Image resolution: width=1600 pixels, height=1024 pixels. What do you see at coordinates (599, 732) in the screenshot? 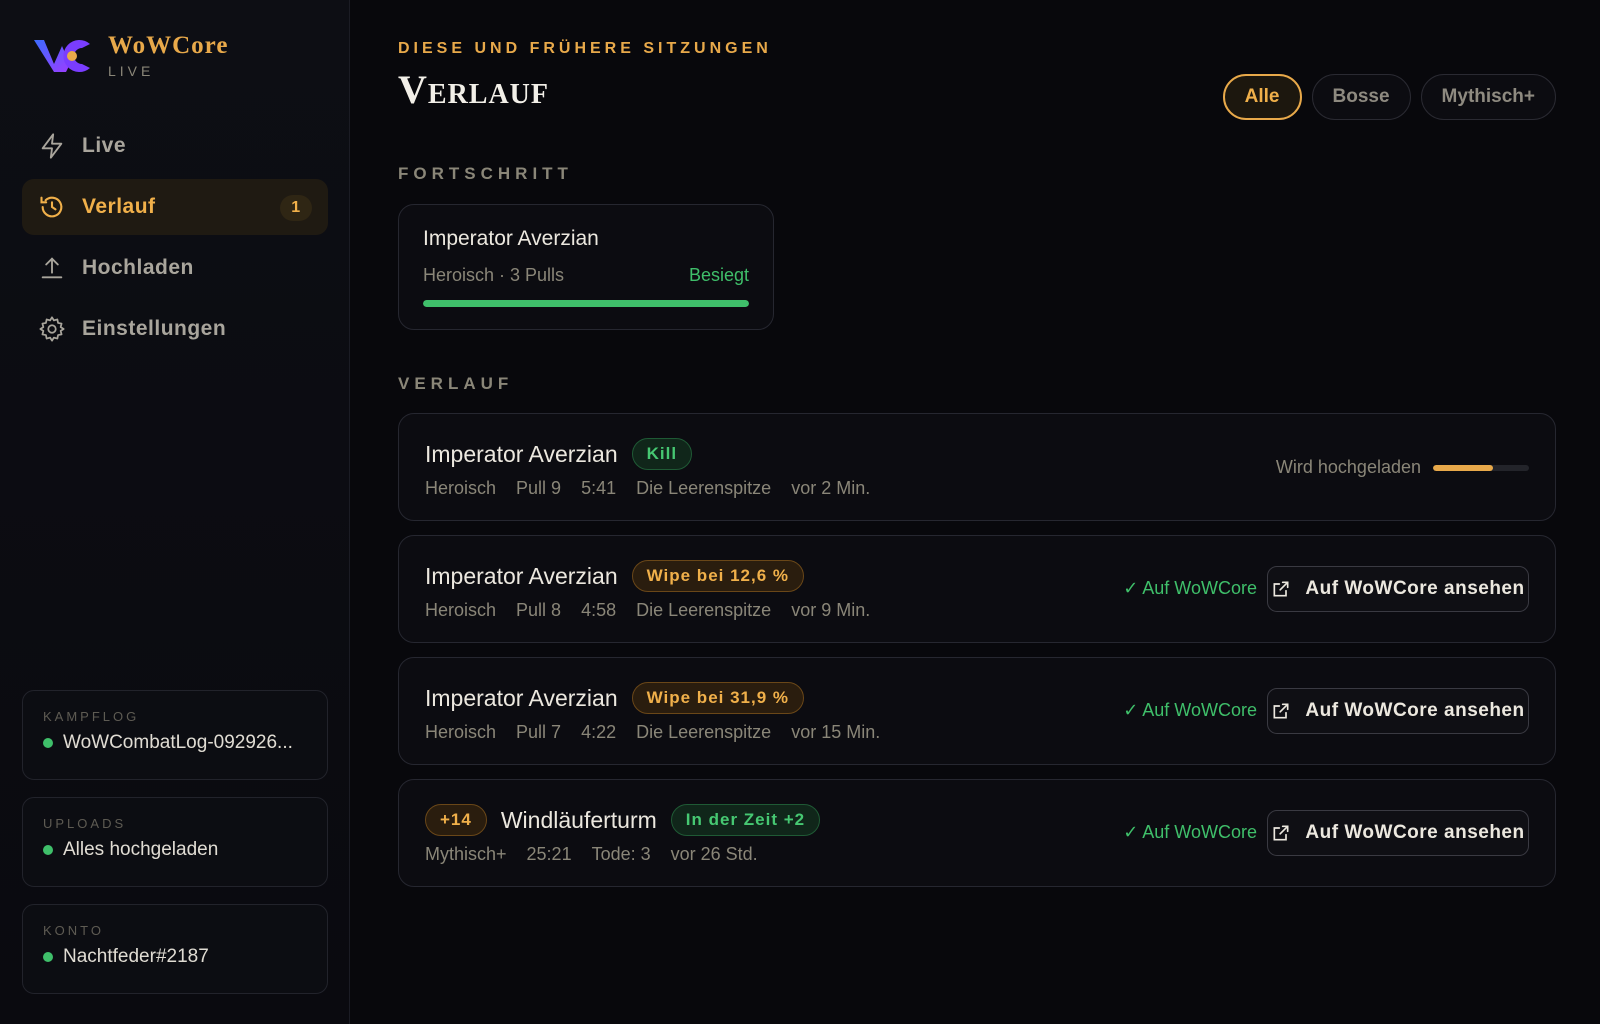
I see `duration: 4:22` at bounding box center [599, 732].